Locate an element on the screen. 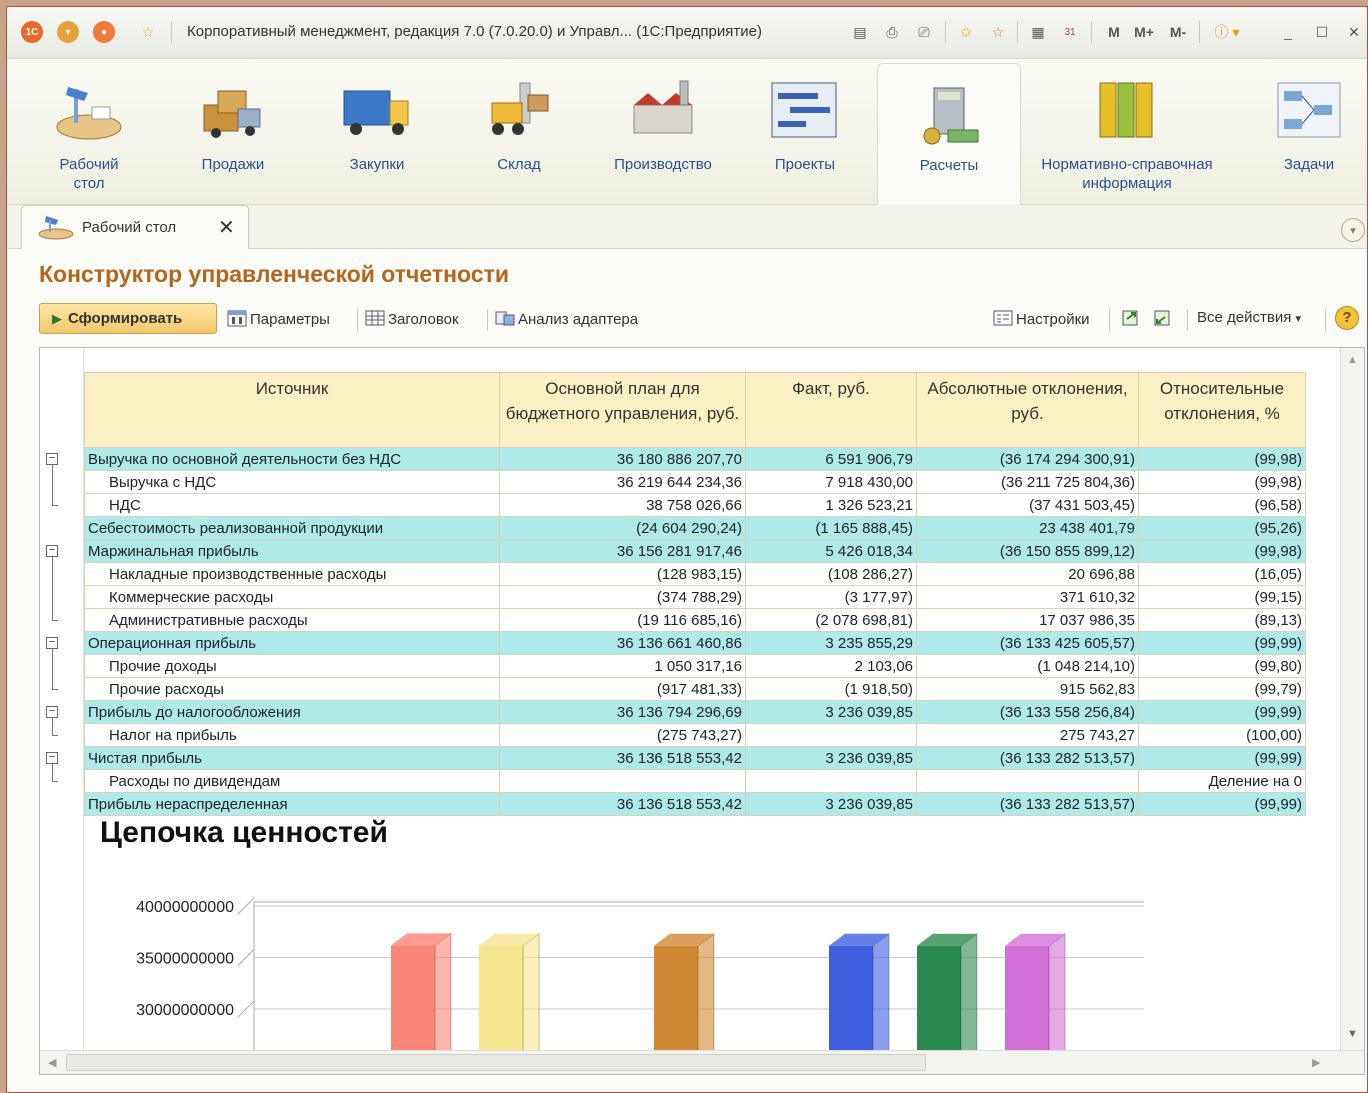 Image resolution: width=1368 pixels, height=1093 pixels. close-tab-icon: ✕ is located at coordinates (226, 227).